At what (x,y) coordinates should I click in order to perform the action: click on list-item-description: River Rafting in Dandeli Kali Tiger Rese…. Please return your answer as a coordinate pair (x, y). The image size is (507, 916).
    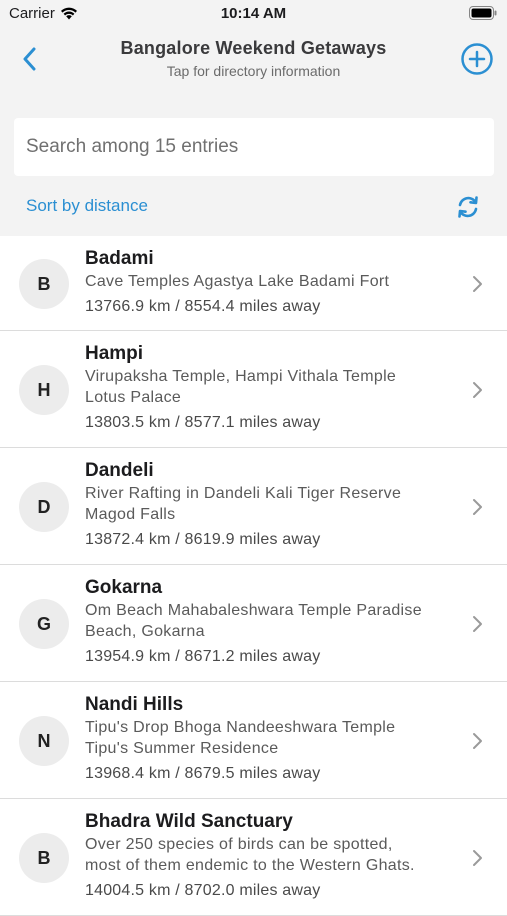
    Looking at the image, I should click on (243, 493).